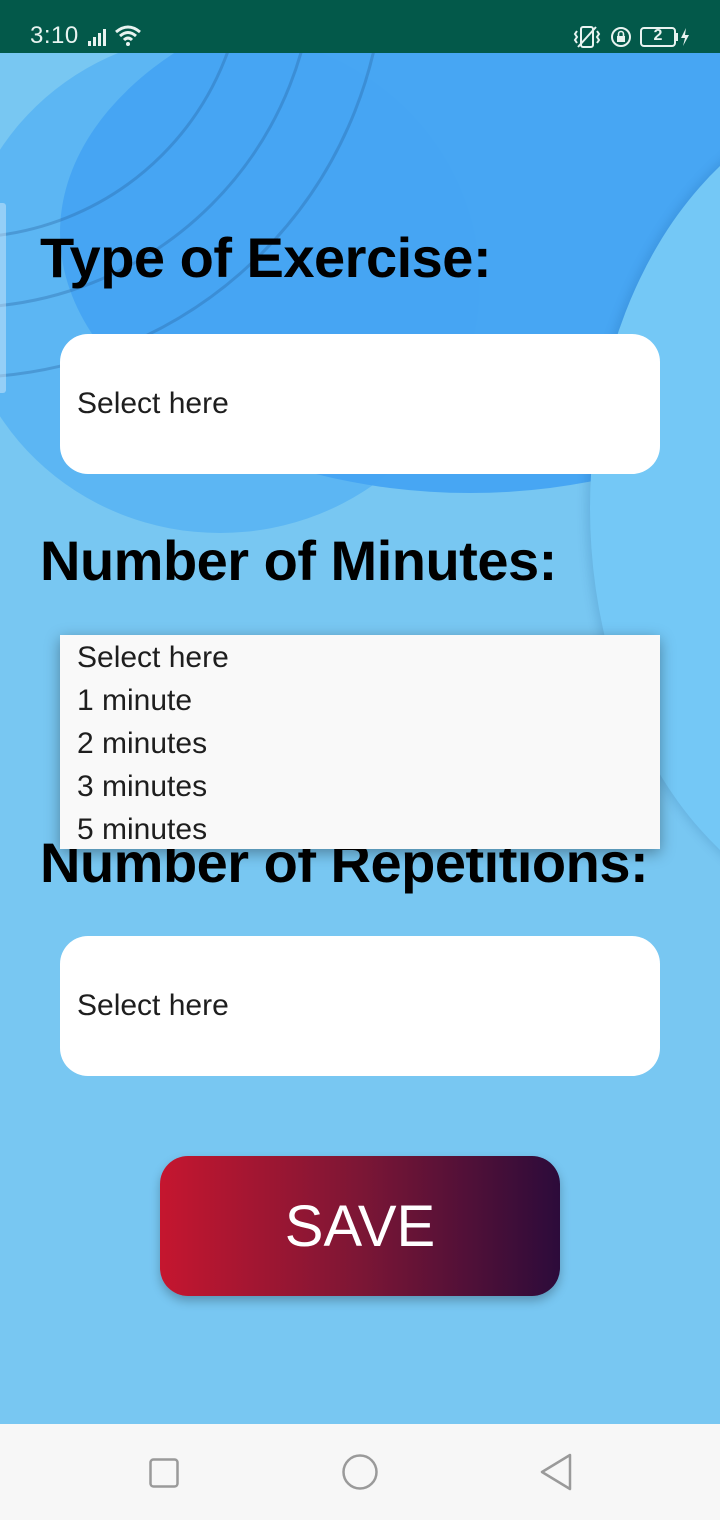  What do you see at coordinates (153, 403) in the screenshot?
I see `exercise-type-value: Select here` at bounding box center [153, 403].